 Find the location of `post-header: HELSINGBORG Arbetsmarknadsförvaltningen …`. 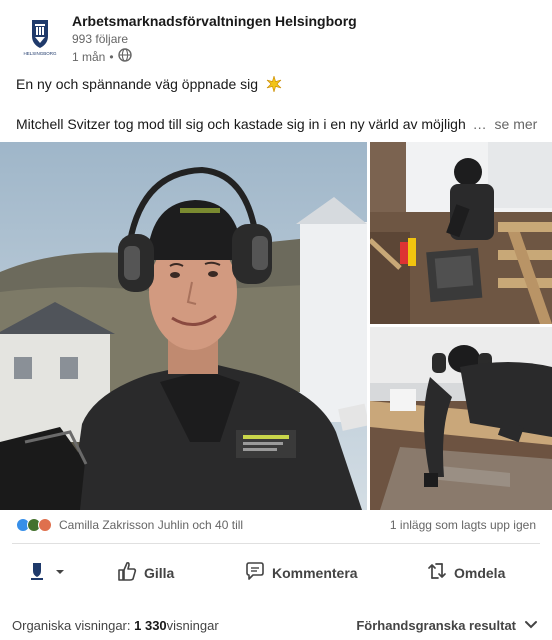

post-header: HELSINGBORG Arbetsmarknadsförvaltningen … is located at coordinates (276, 35).